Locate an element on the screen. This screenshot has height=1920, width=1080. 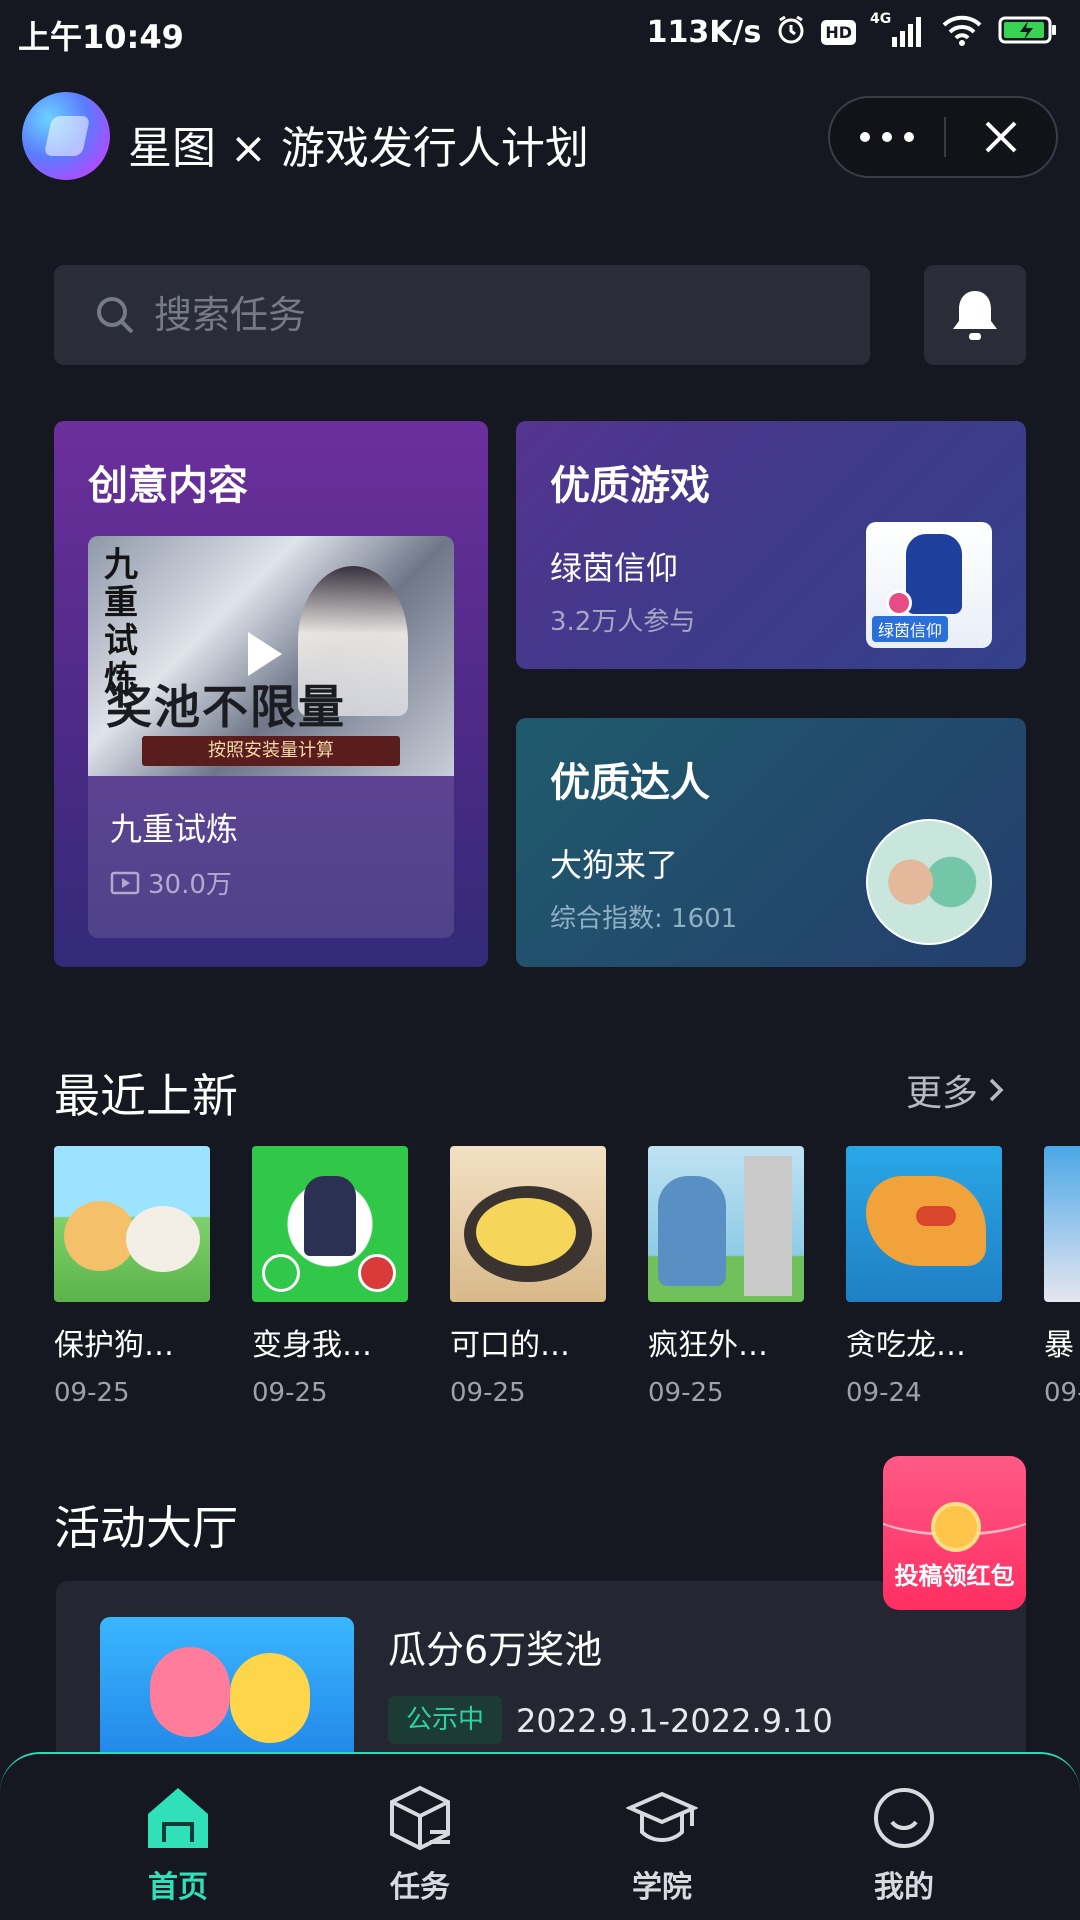
nav-profile: 我的 is located at coordinates (904, 1837).